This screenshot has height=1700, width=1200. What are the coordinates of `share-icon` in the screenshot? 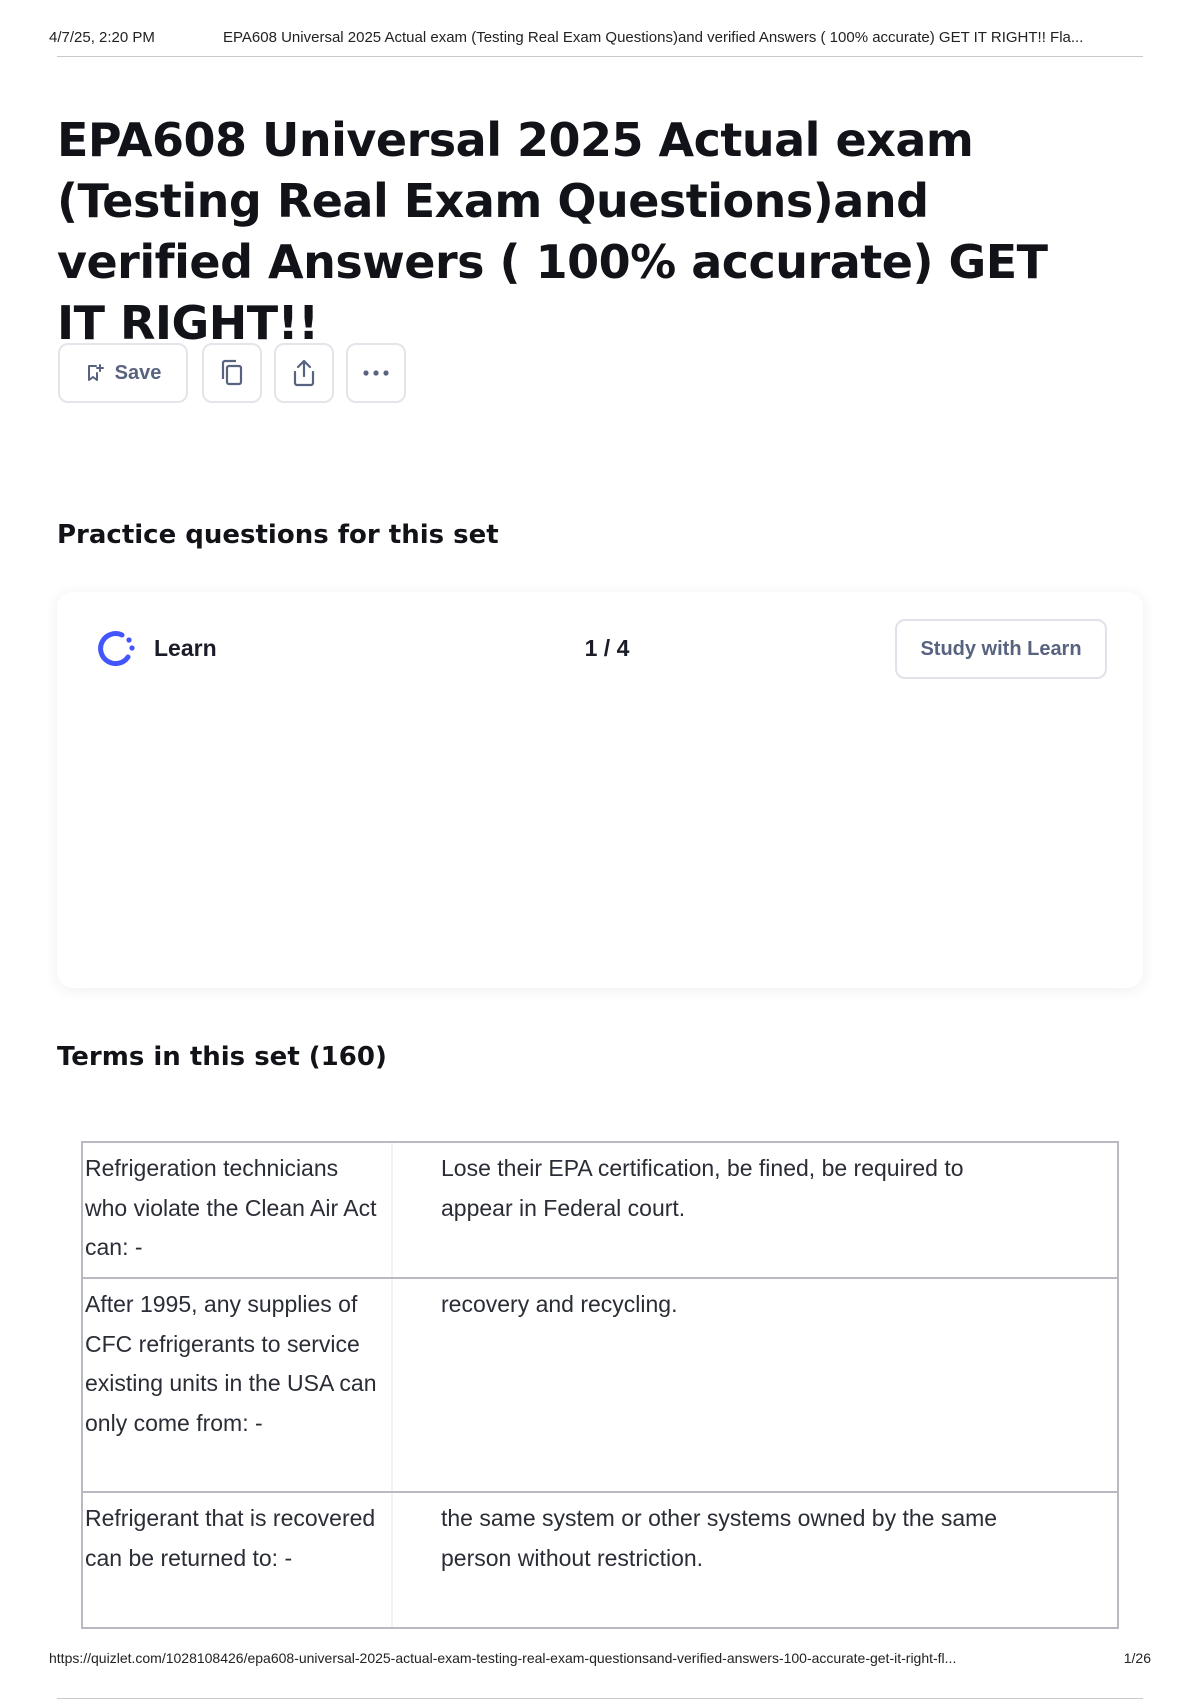 It's located at (304, 373).